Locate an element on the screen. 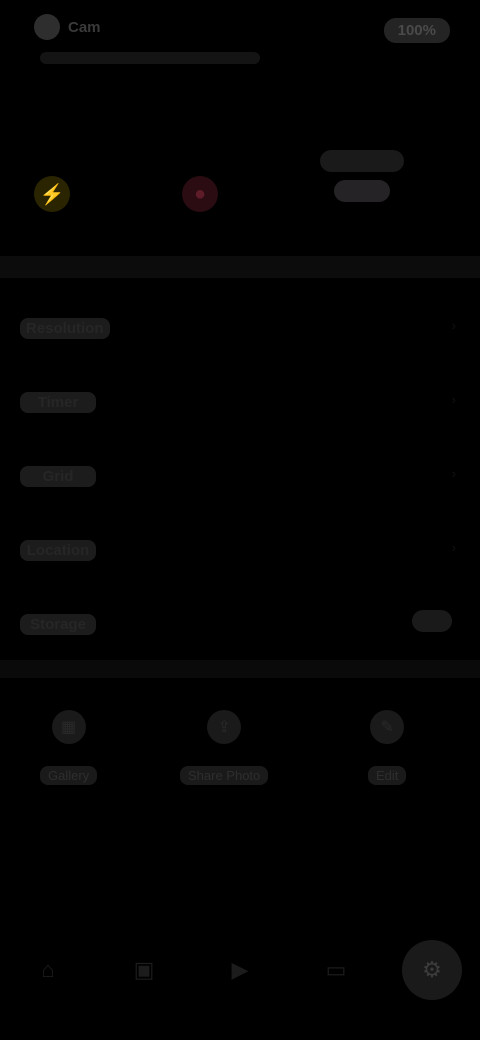 This screenshot has width=480, height=1040. gallery-button: ▦ Gallery is located at coordinates (69, 742).